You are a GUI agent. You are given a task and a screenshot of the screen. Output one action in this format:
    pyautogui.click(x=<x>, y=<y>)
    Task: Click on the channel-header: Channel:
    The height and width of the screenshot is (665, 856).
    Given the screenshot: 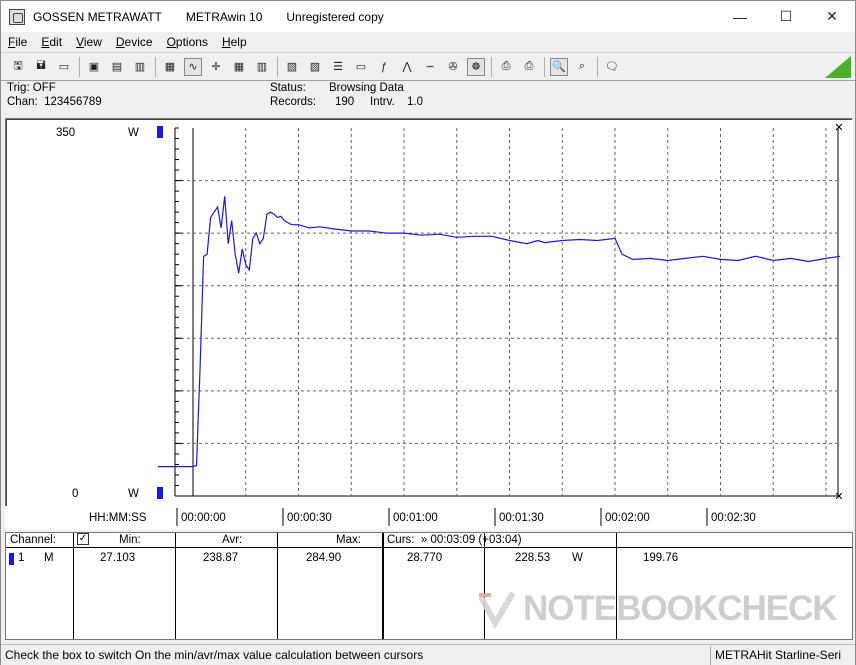 What is the action you would take?
    pyautogui.click(x=33, y=540)
    